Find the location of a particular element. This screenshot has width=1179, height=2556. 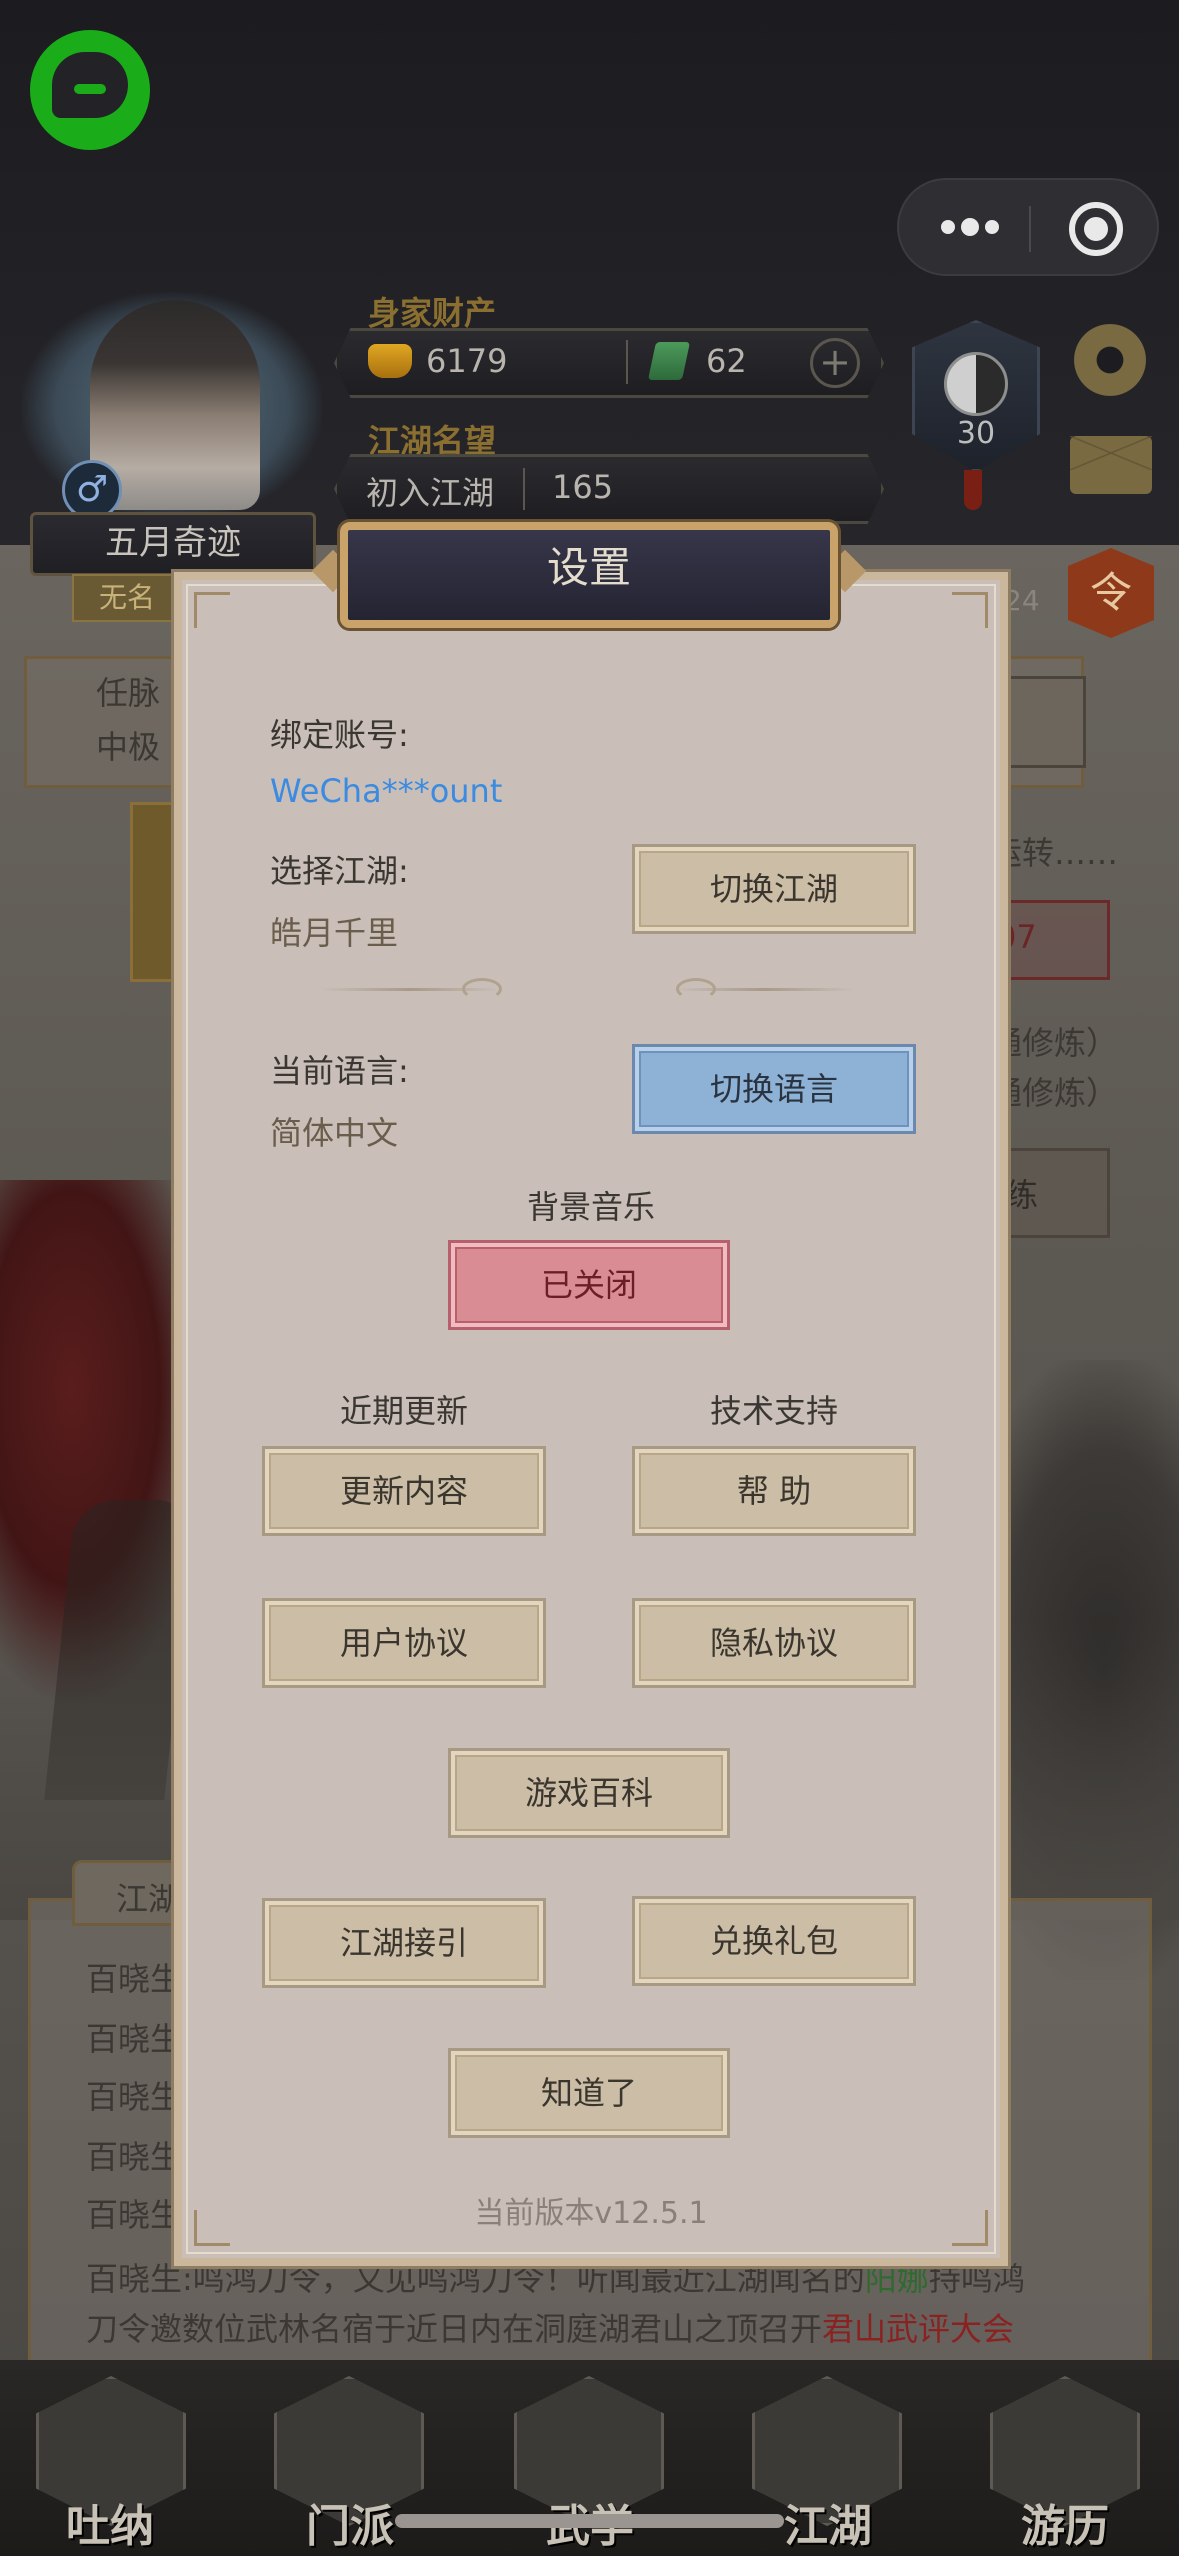

current-language: 简体中文 is located at coordinates (334, 1133).